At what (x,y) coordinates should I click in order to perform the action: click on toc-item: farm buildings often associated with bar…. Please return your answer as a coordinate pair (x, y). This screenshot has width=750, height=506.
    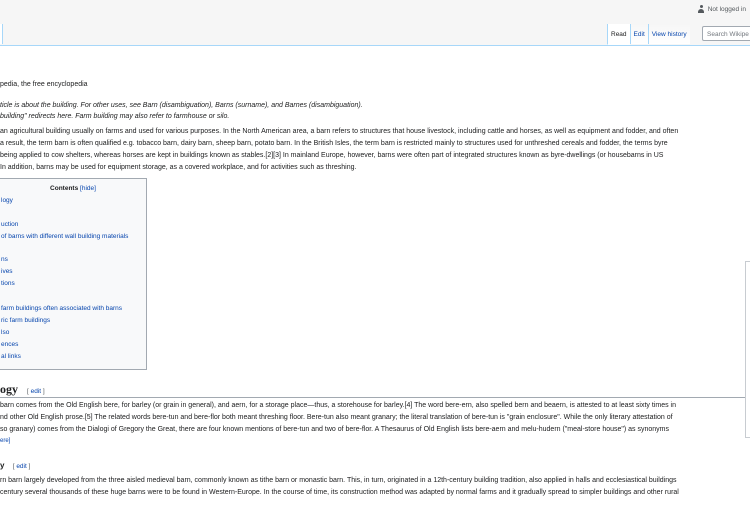
    Looking at the image, I should click on (61, 308).